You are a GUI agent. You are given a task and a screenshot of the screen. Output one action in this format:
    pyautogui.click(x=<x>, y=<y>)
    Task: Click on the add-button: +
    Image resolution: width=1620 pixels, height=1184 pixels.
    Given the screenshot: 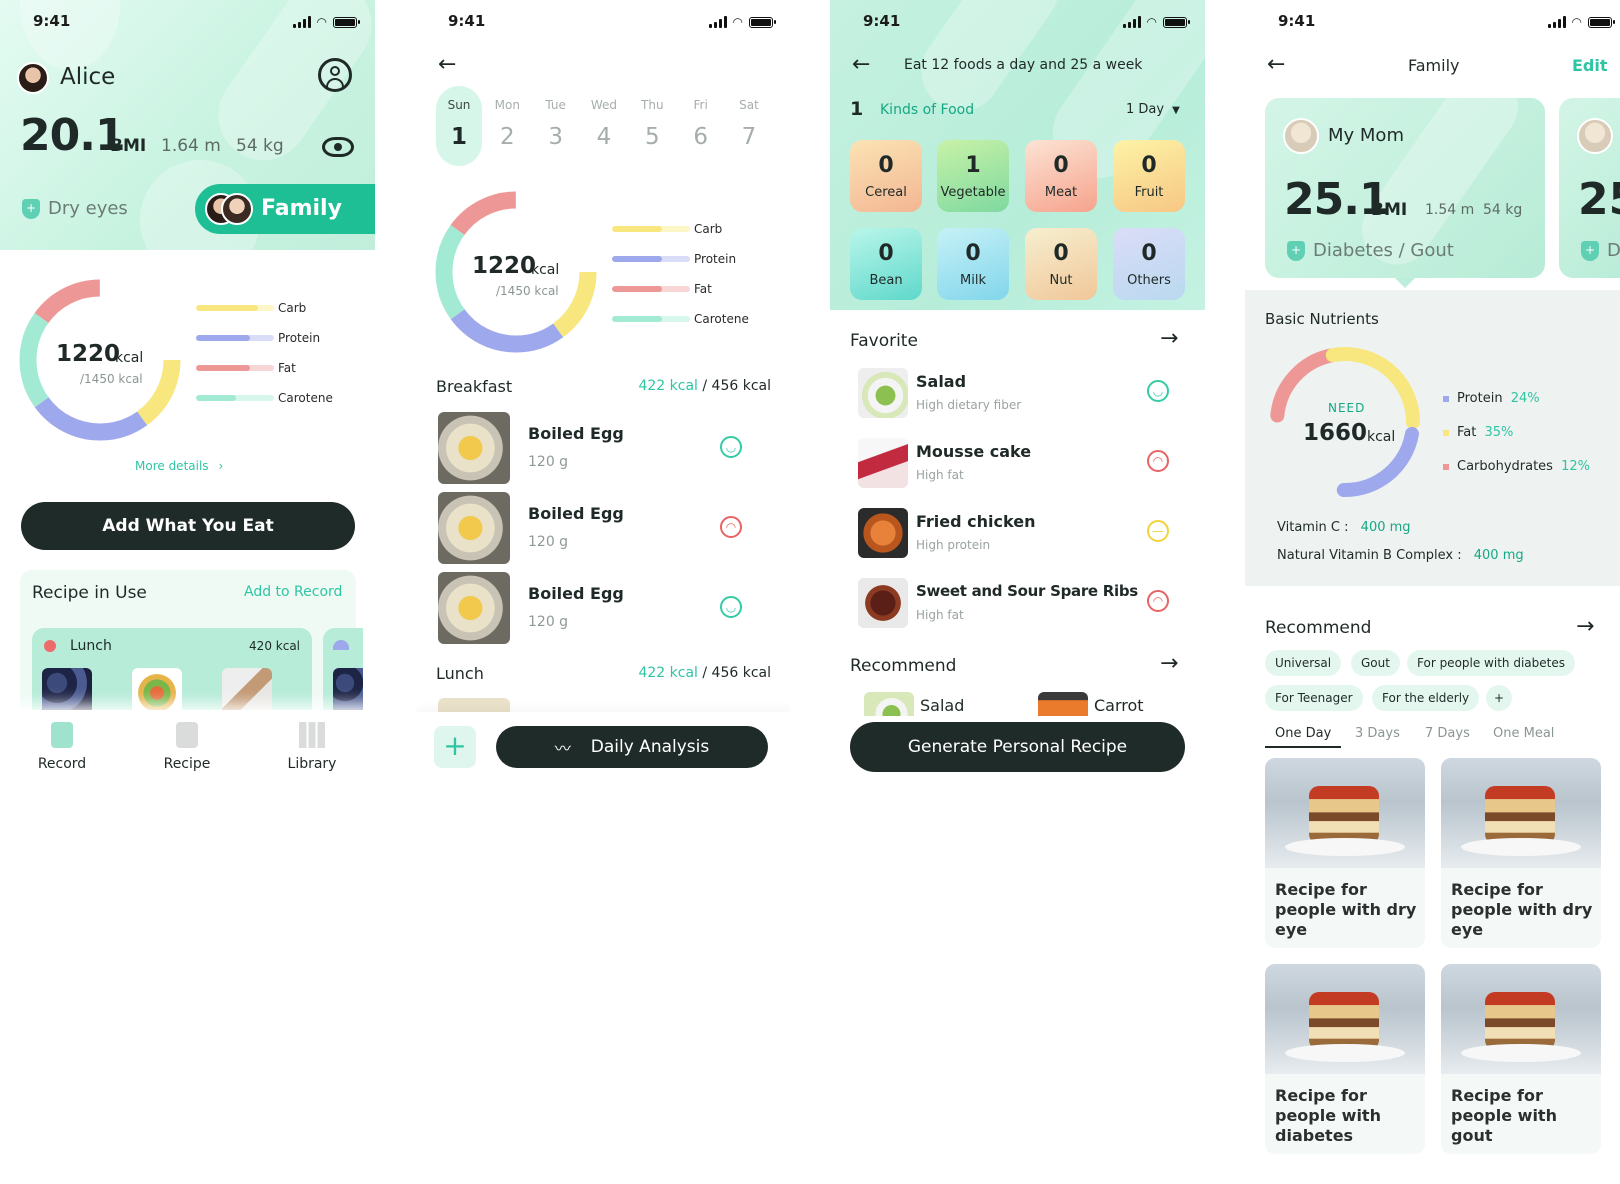 What is the action you would take?
    pyautogui.click(x=455, y=747)
    